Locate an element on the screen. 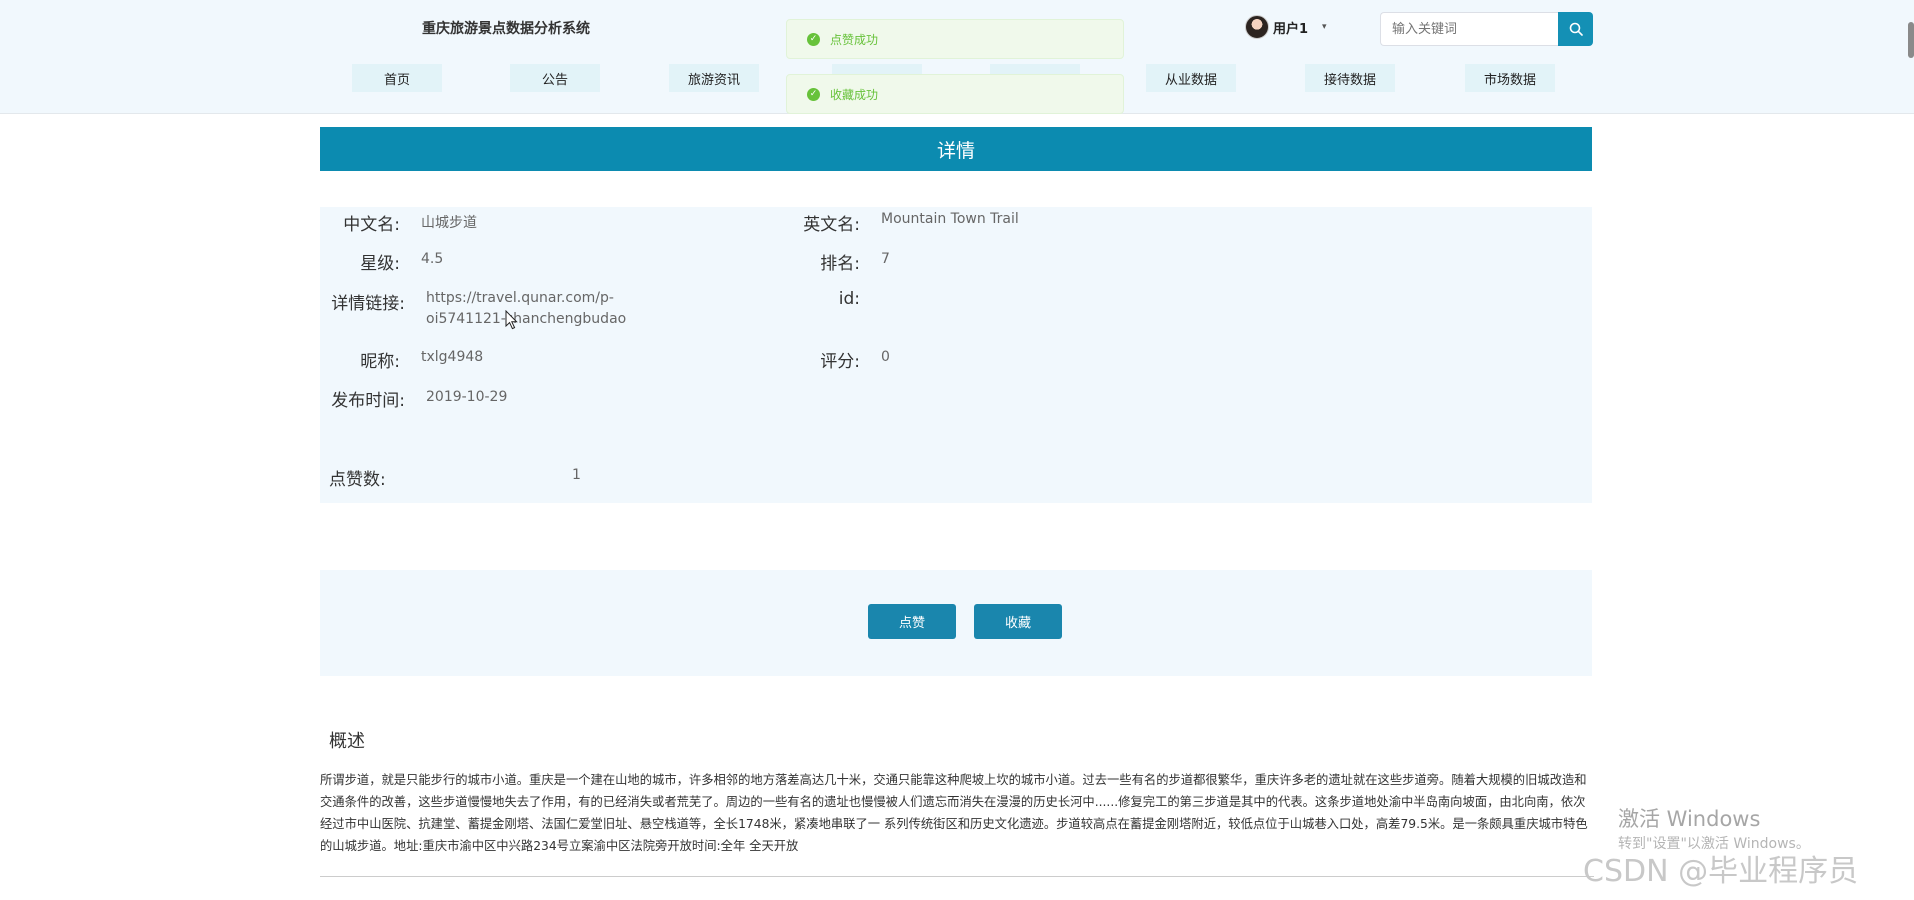  summary-title: 概述 is located at coordinates (347, 741).